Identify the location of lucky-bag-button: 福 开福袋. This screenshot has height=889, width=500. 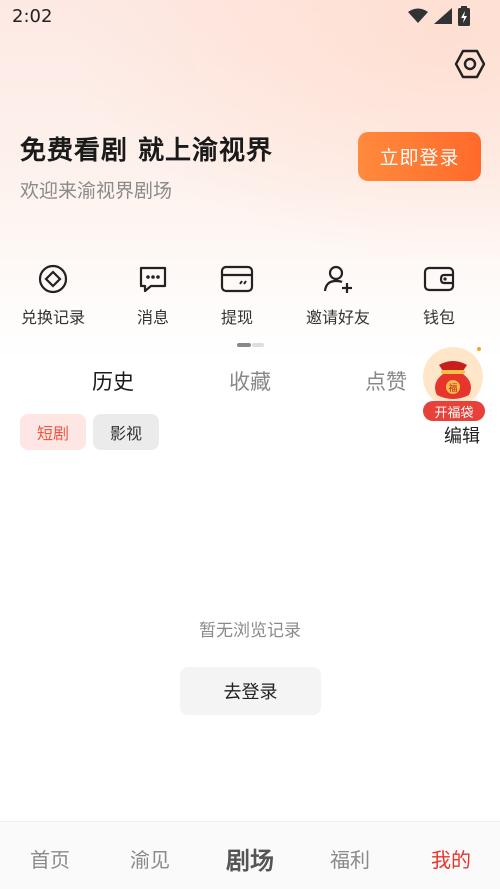
(453, 383).